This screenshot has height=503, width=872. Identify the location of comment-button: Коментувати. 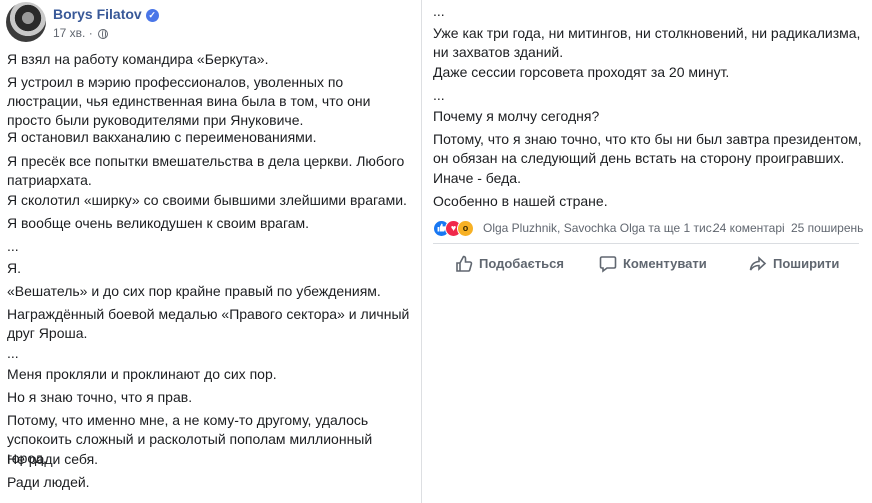
(653, 264).